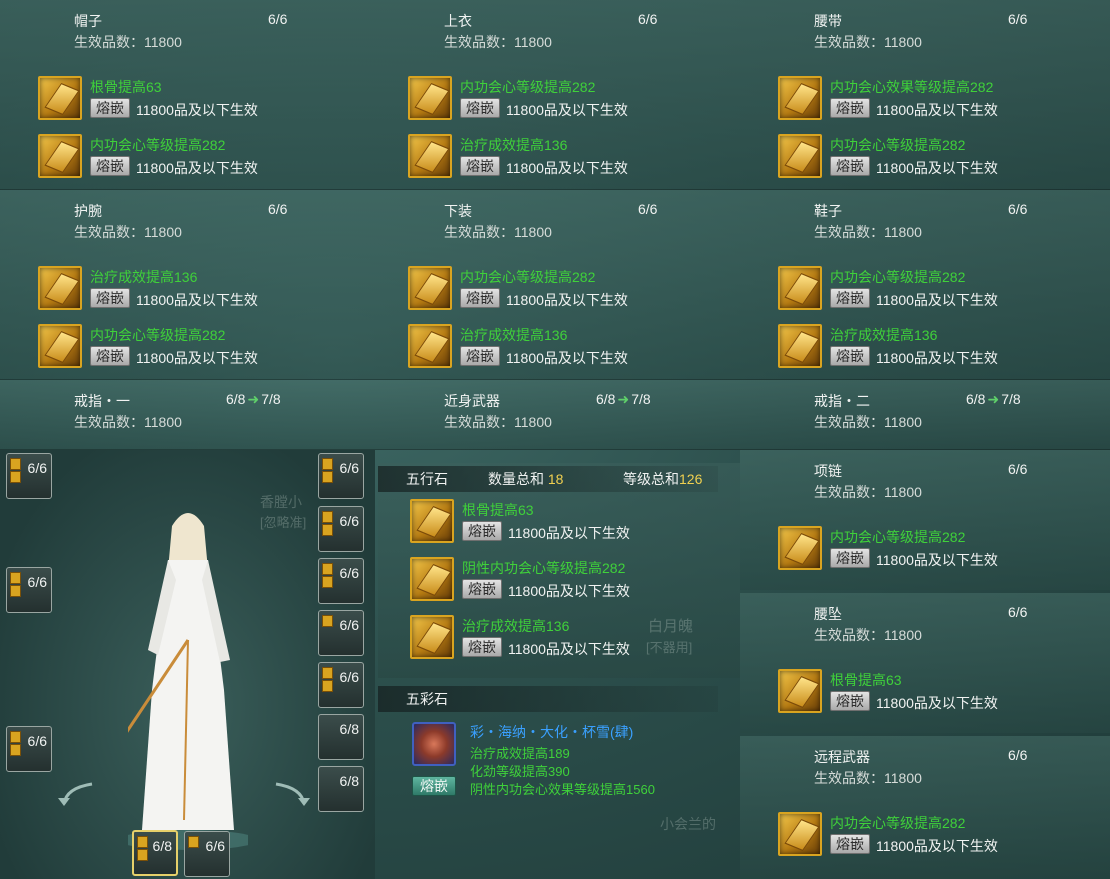 The image size is (1110, 879). What do you see at coordinates (828, 614) in the screenshot?
I see `slot-title: 腰坠` at bounding box center [828, 614].